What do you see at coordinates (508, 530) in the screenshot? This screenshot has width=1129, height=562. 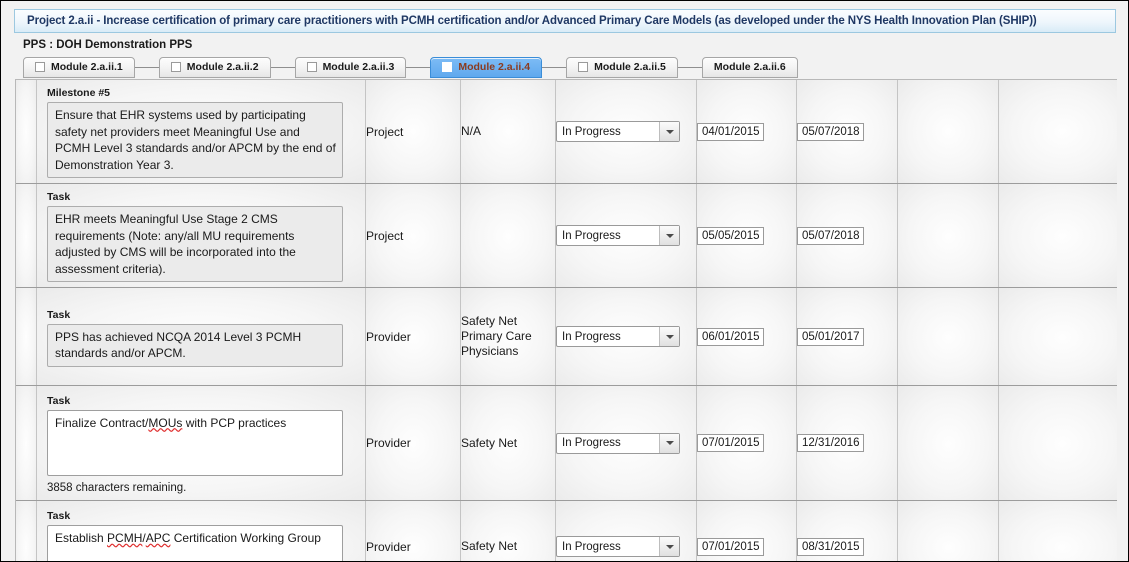 I see `provider-cell: Safety Net` at bounding box center [508, 530].